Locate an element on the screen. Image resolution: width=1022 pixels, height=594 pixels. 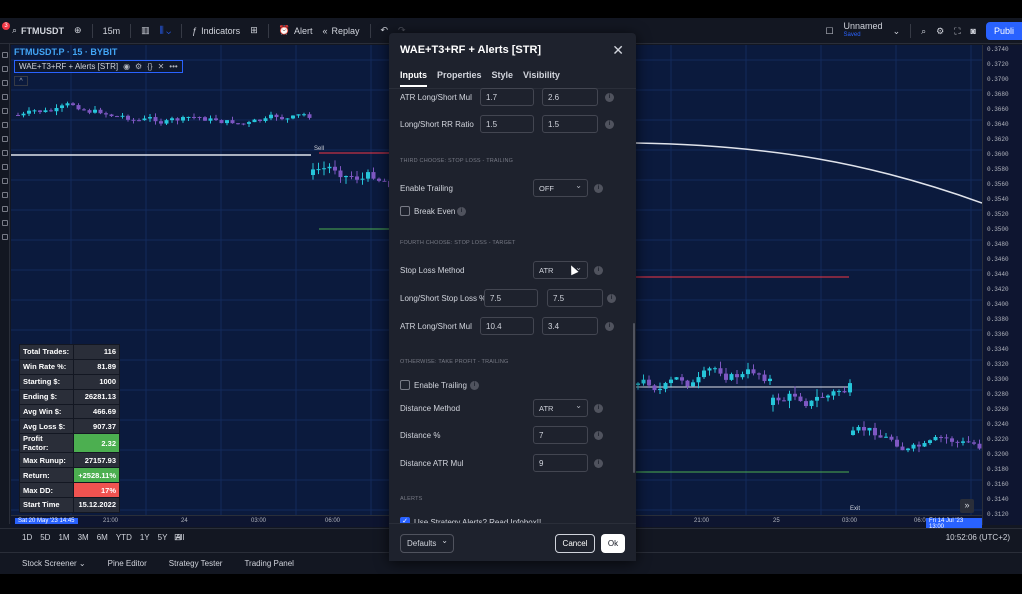
short-stop-loss-input: 7.5 is located at coordinates (575, 298).